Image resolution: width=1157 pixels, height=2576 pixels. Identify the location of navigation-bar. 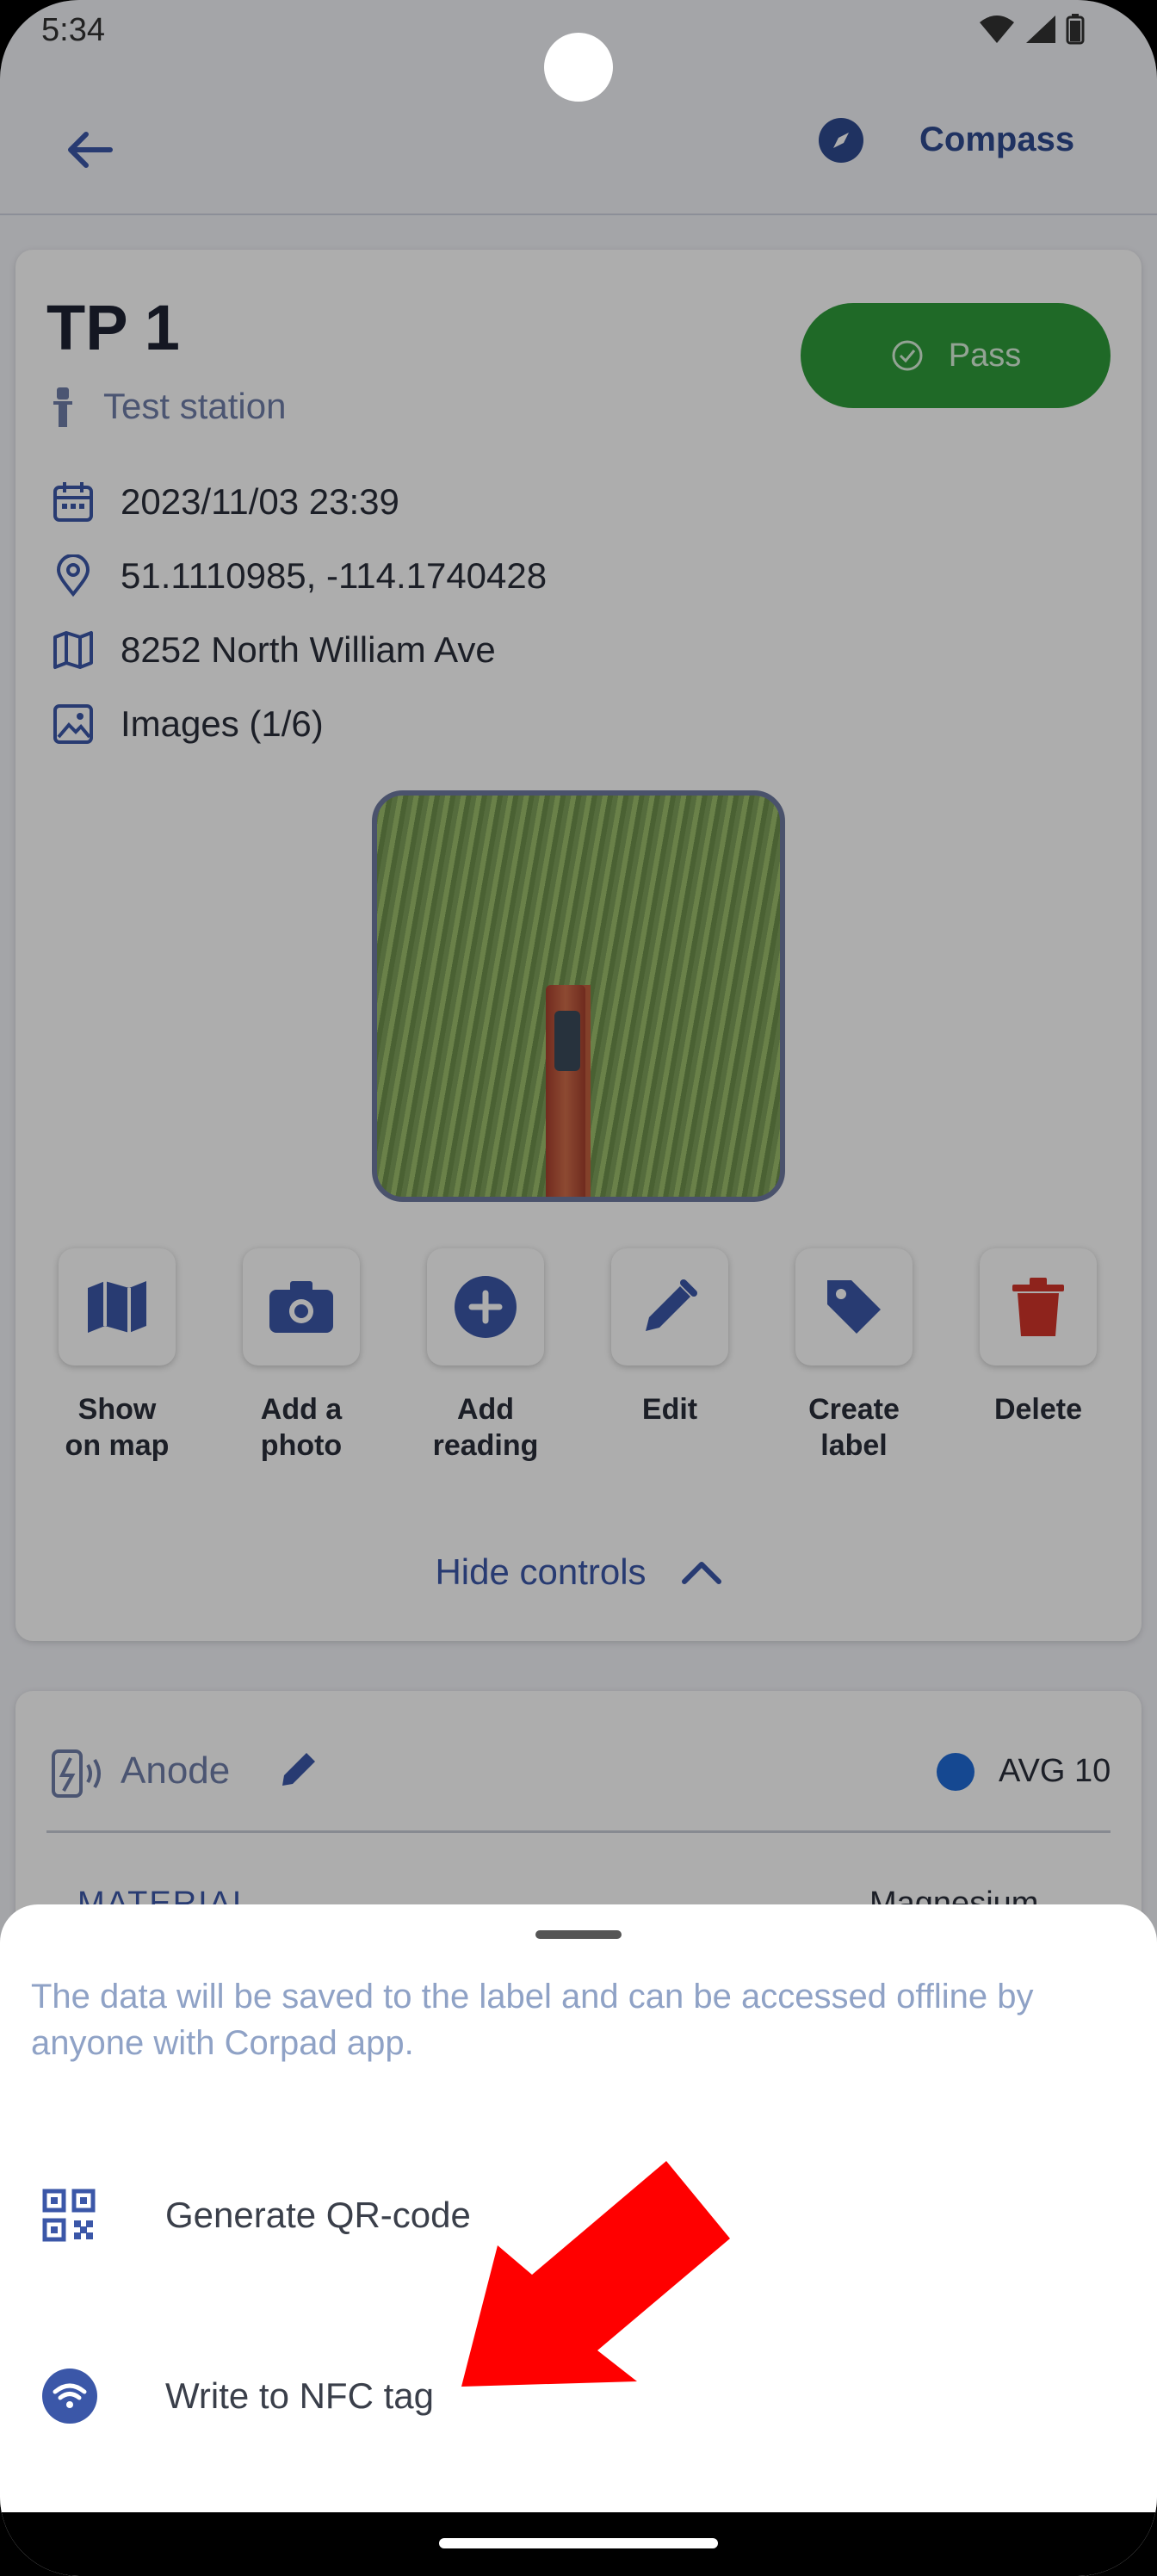
(579, 2544).